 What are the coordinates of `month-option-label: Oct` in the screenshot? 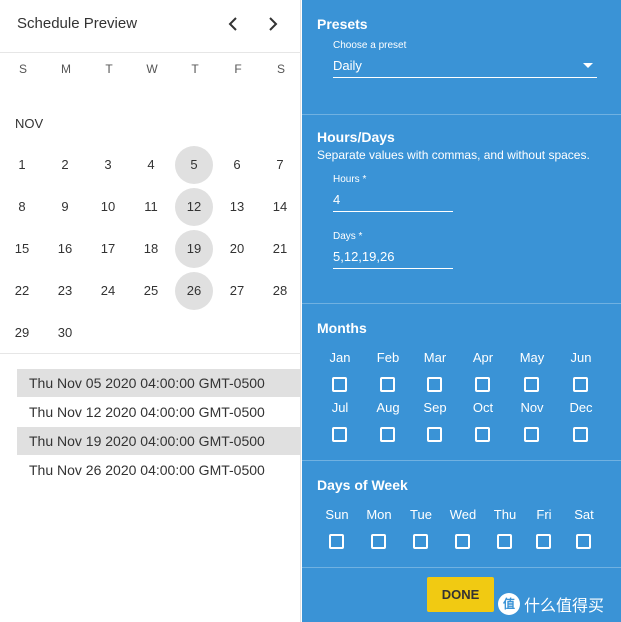 It's located at (483, 407).